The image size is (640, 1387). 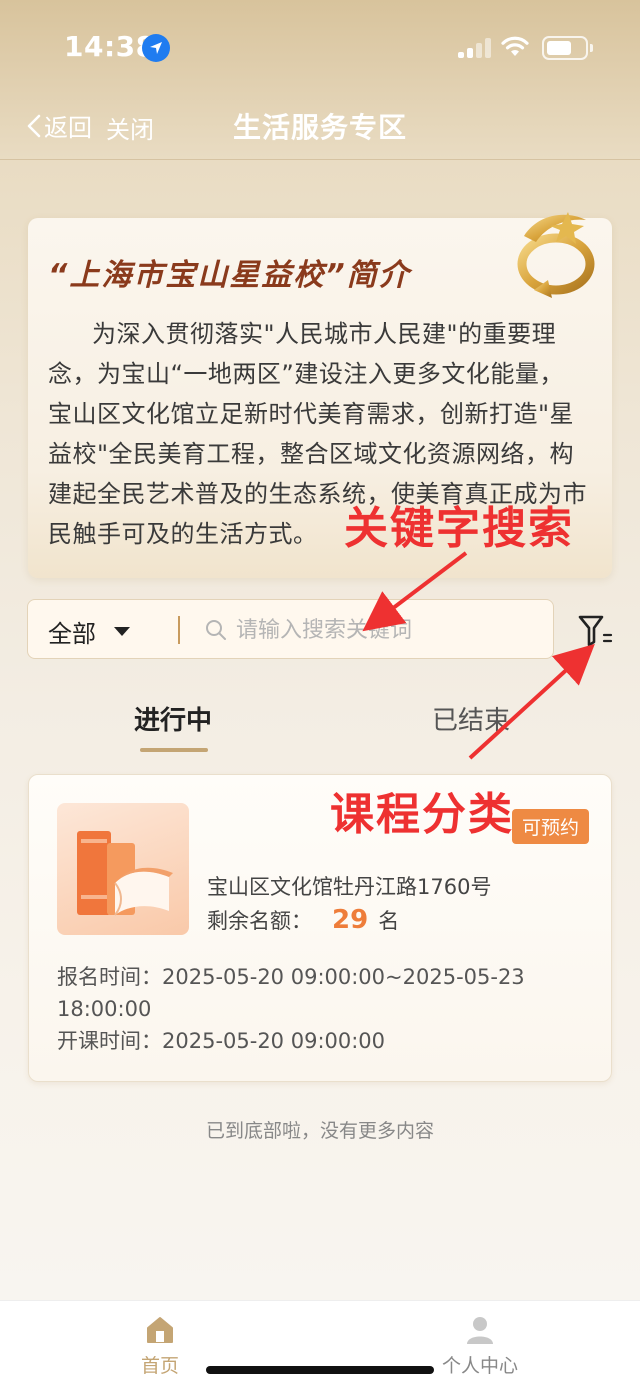 I want to click on course-thumbnail, so click(x=123, y=869).